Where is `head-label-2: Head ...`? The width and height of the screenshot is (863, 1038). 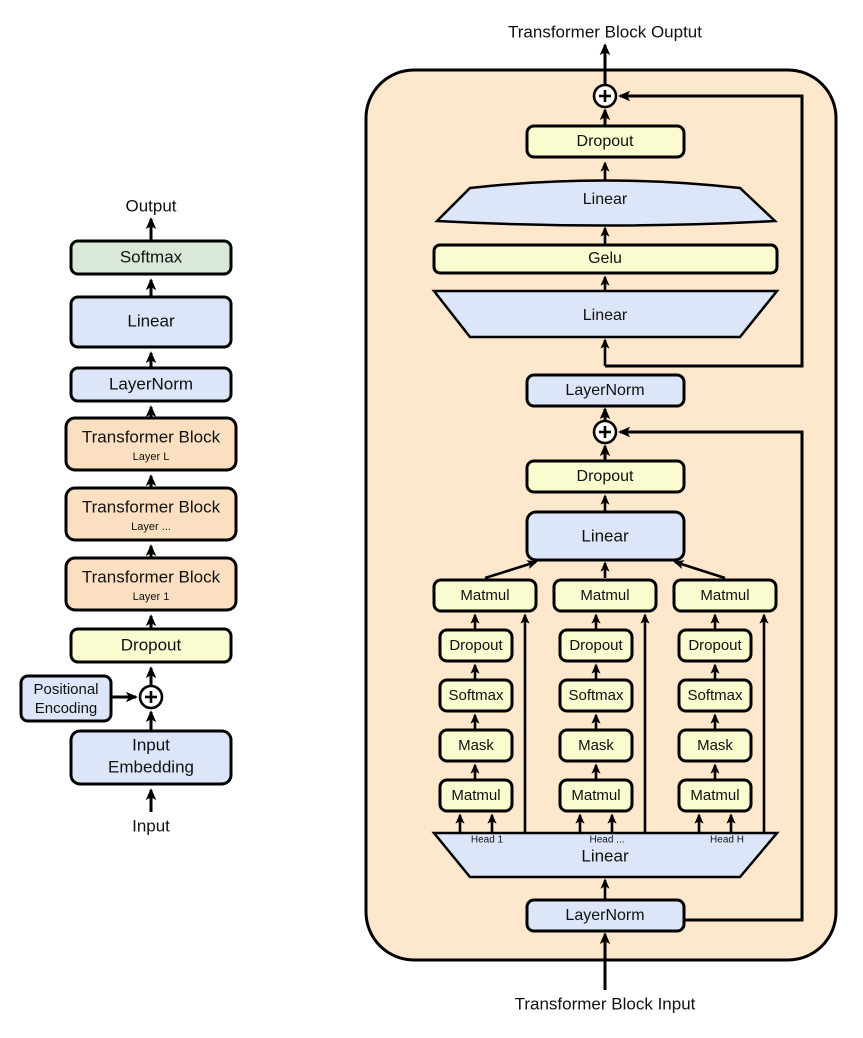
head-label-2: Head ... is located at coordinates (606, 840).